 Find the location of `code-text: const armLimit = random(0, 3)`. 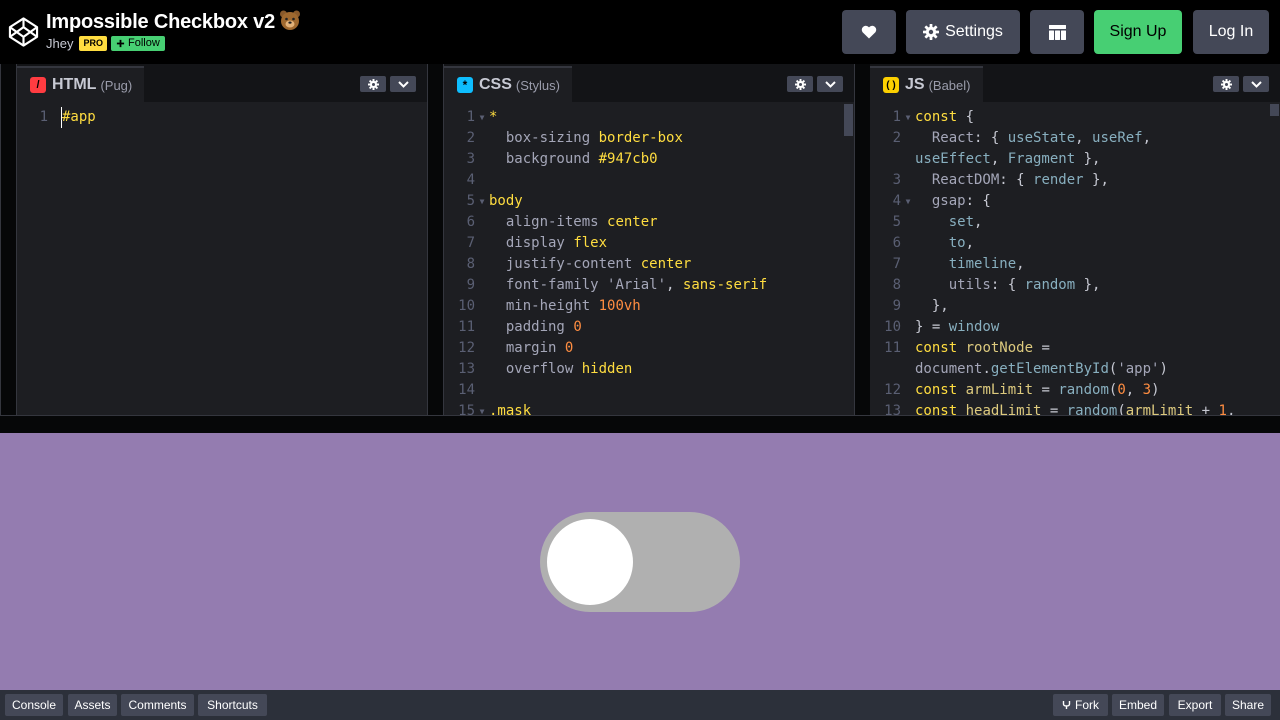

code-text: const armLimit = random(0, 3) is located at coordinates (1037, 390).